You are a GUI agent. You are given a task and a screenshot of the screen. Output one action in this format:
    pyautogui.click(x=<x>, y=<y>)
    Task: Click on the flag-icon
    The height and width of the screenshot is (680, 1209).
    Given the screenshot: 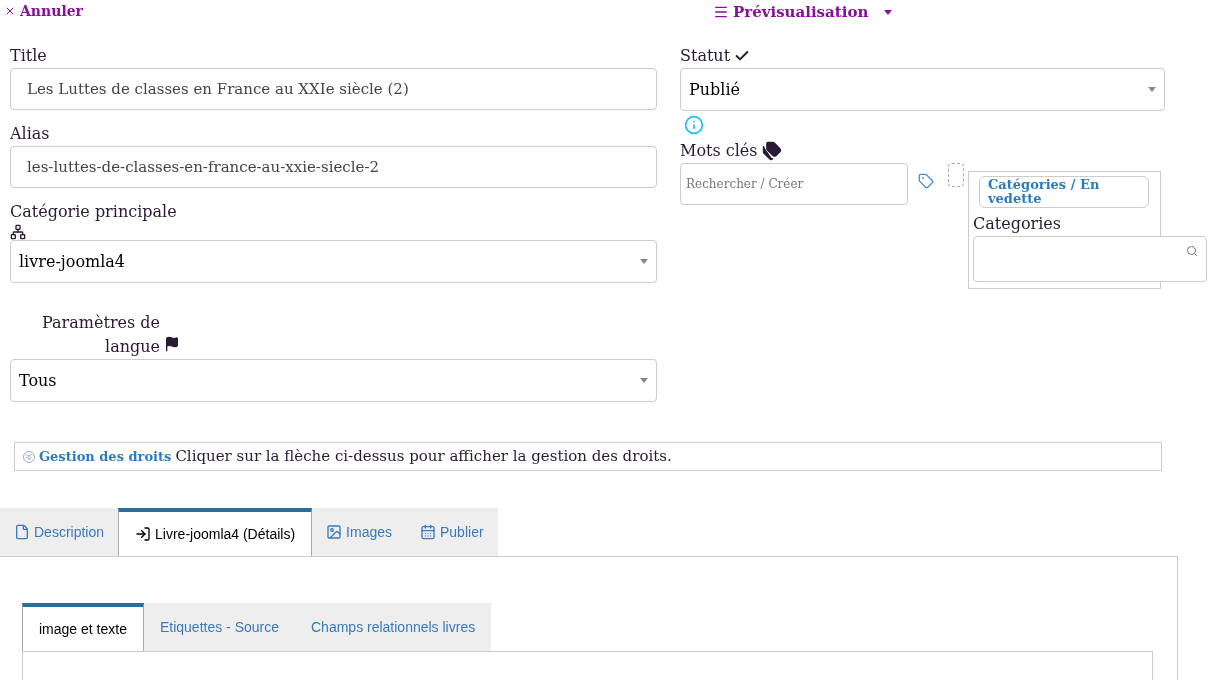 What is the action you would take?
    pyautogui.click(x=172, y=343)
    